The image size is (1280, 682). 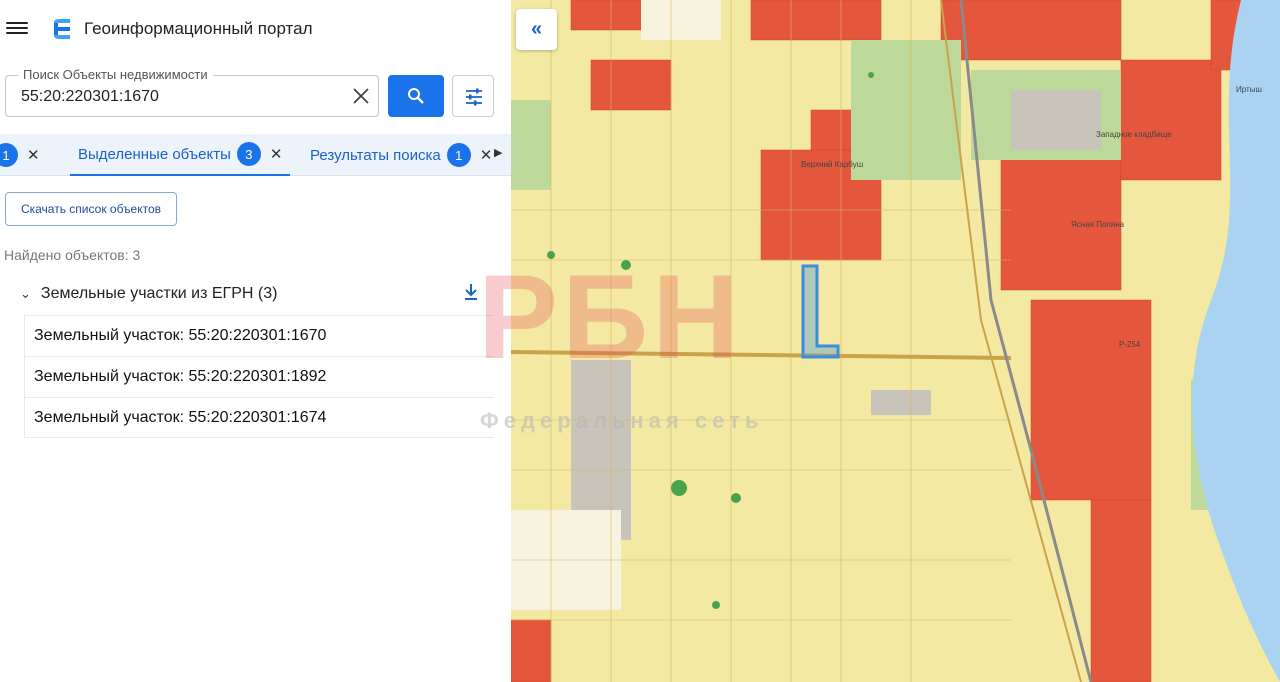 What do you see at coordinates (159, 293) in the screenshot?
I see `group-title: Земельные участки из ЕГРН (3)` at bounding box center [159, 293].